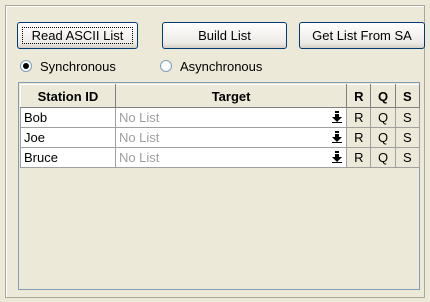 This screenshot has height=302, width=430. What do you see at coordinates (78, 66) in the screenshot?
I see `radio-synchronous-label: Synchronous` at bounding box center [78, 66].